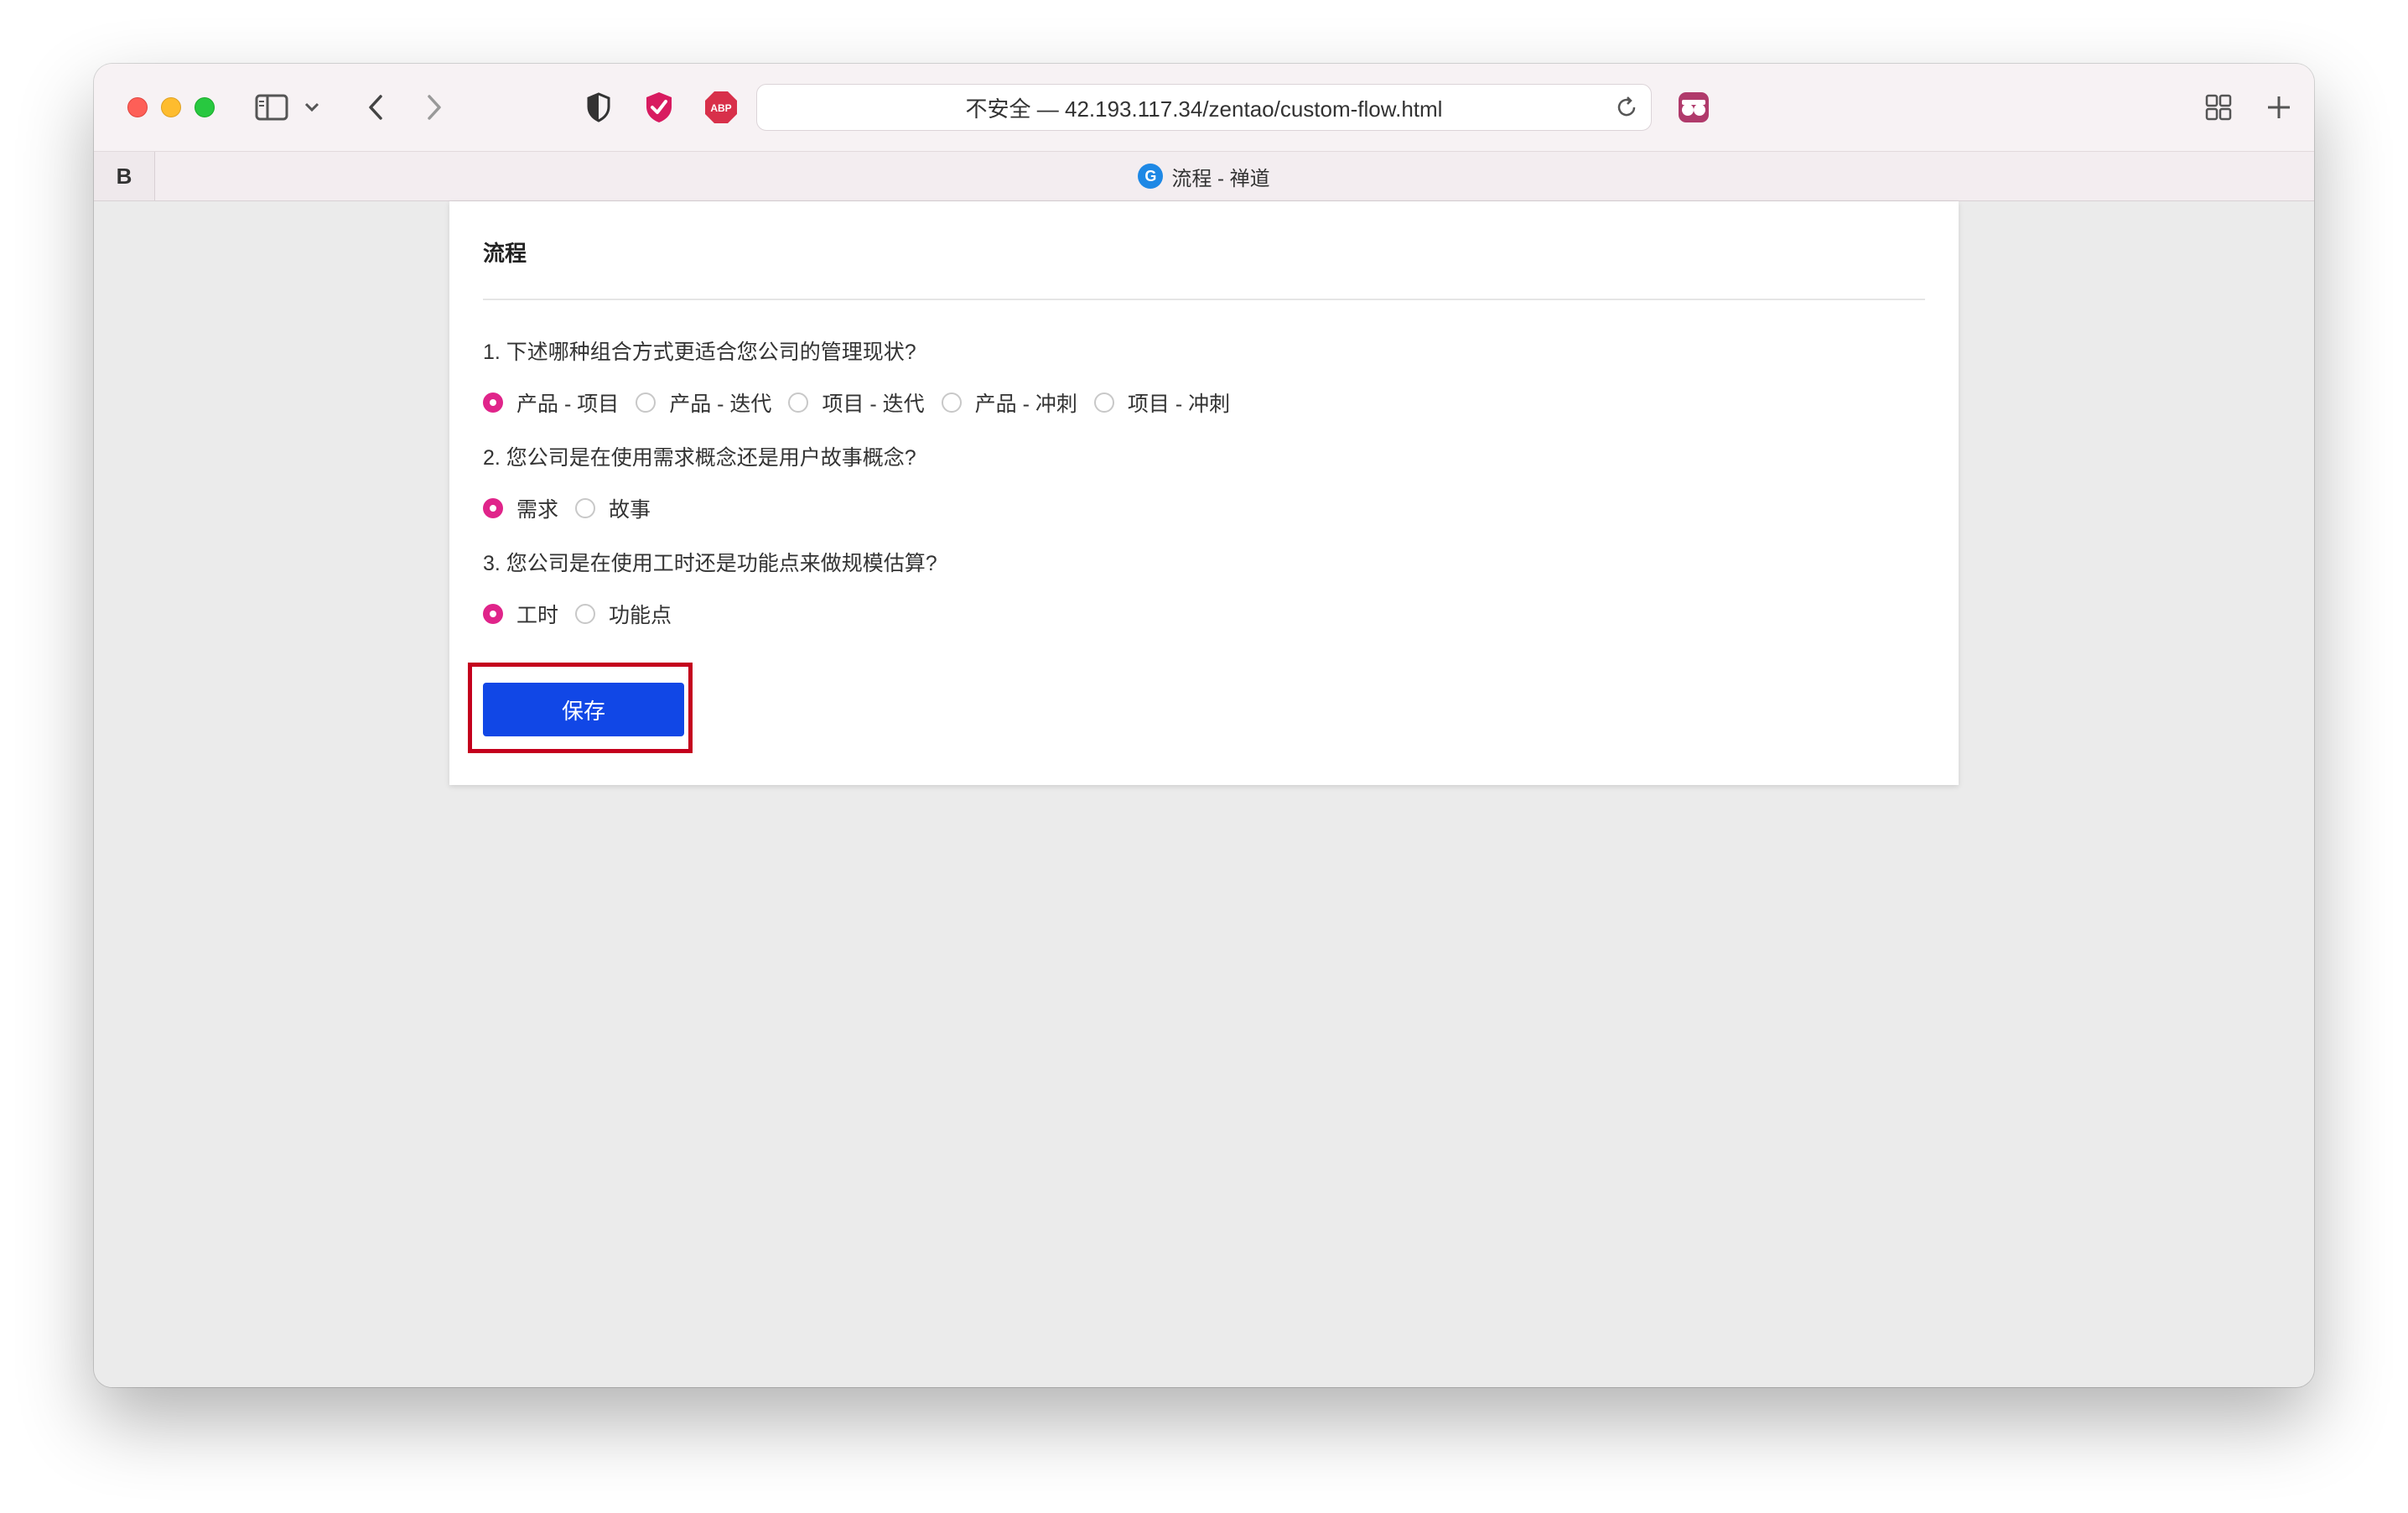 The image size is (2408, 1513). I want to click on radio-option-requirement: 需求, so click(520, 508).